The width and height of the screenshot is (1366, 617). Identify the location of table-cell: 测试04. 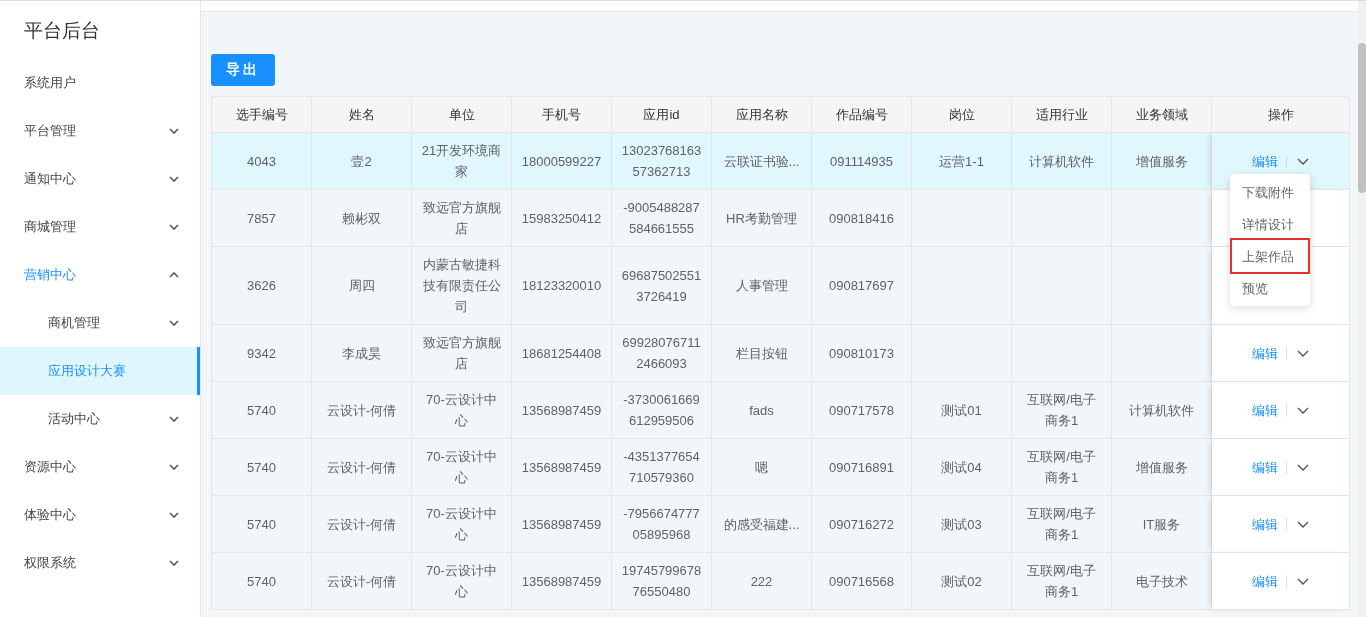
(962, 467).